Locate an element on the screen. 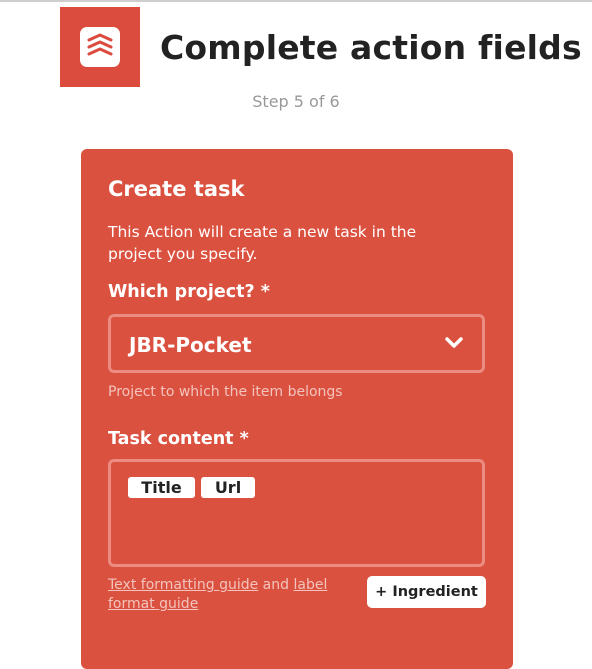 The image size is (592, 669). step-indicator: Step 5 of 6 is located at coordinates (296, 101).